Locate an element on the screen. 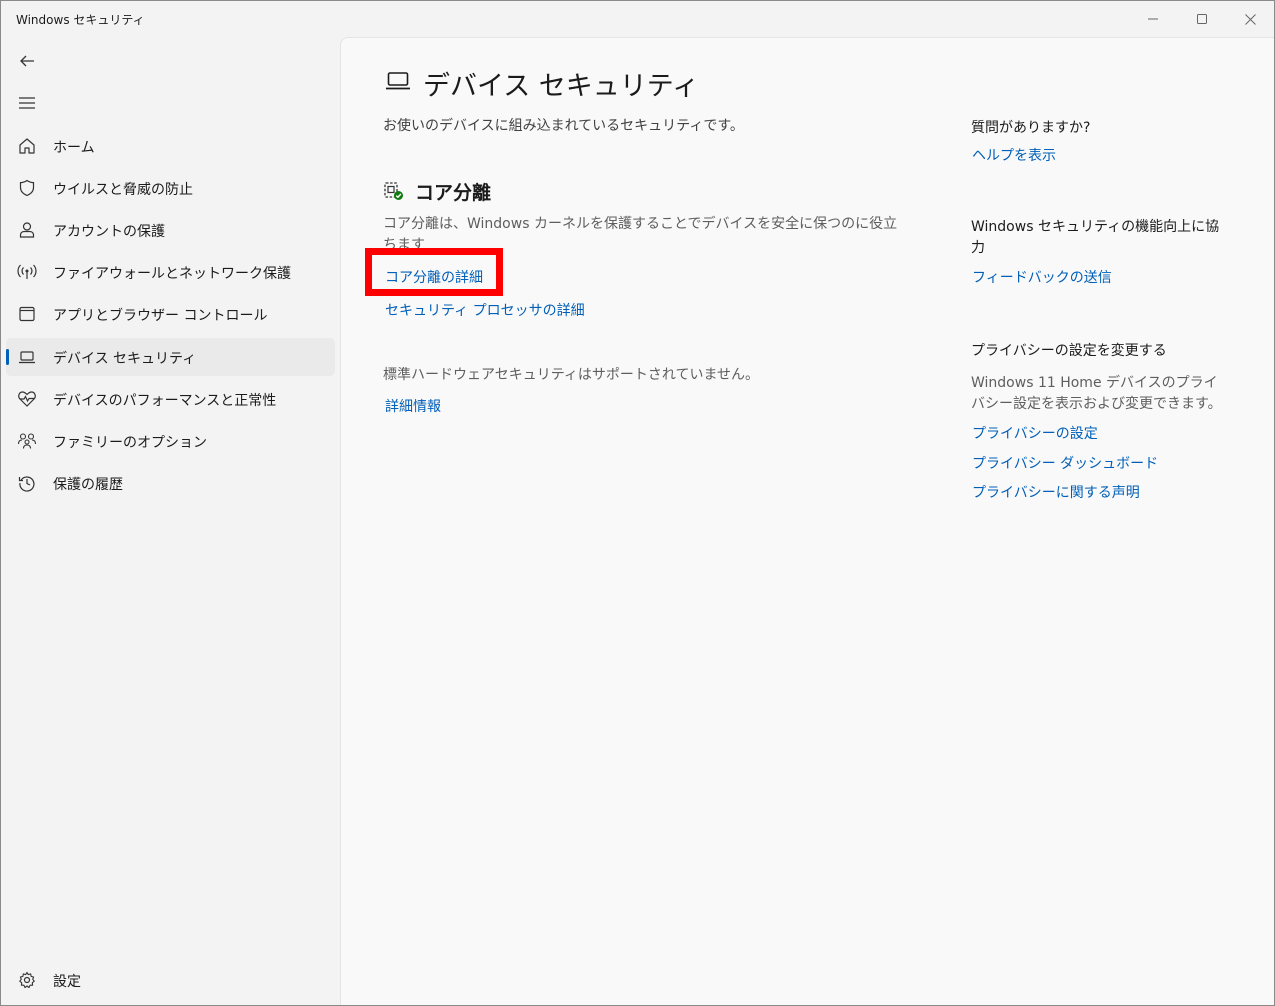 The height and width of the screenshot is (1006, 1275). sidebar-item-label: ファミリーのオプション is located at coordinates (130, 443).